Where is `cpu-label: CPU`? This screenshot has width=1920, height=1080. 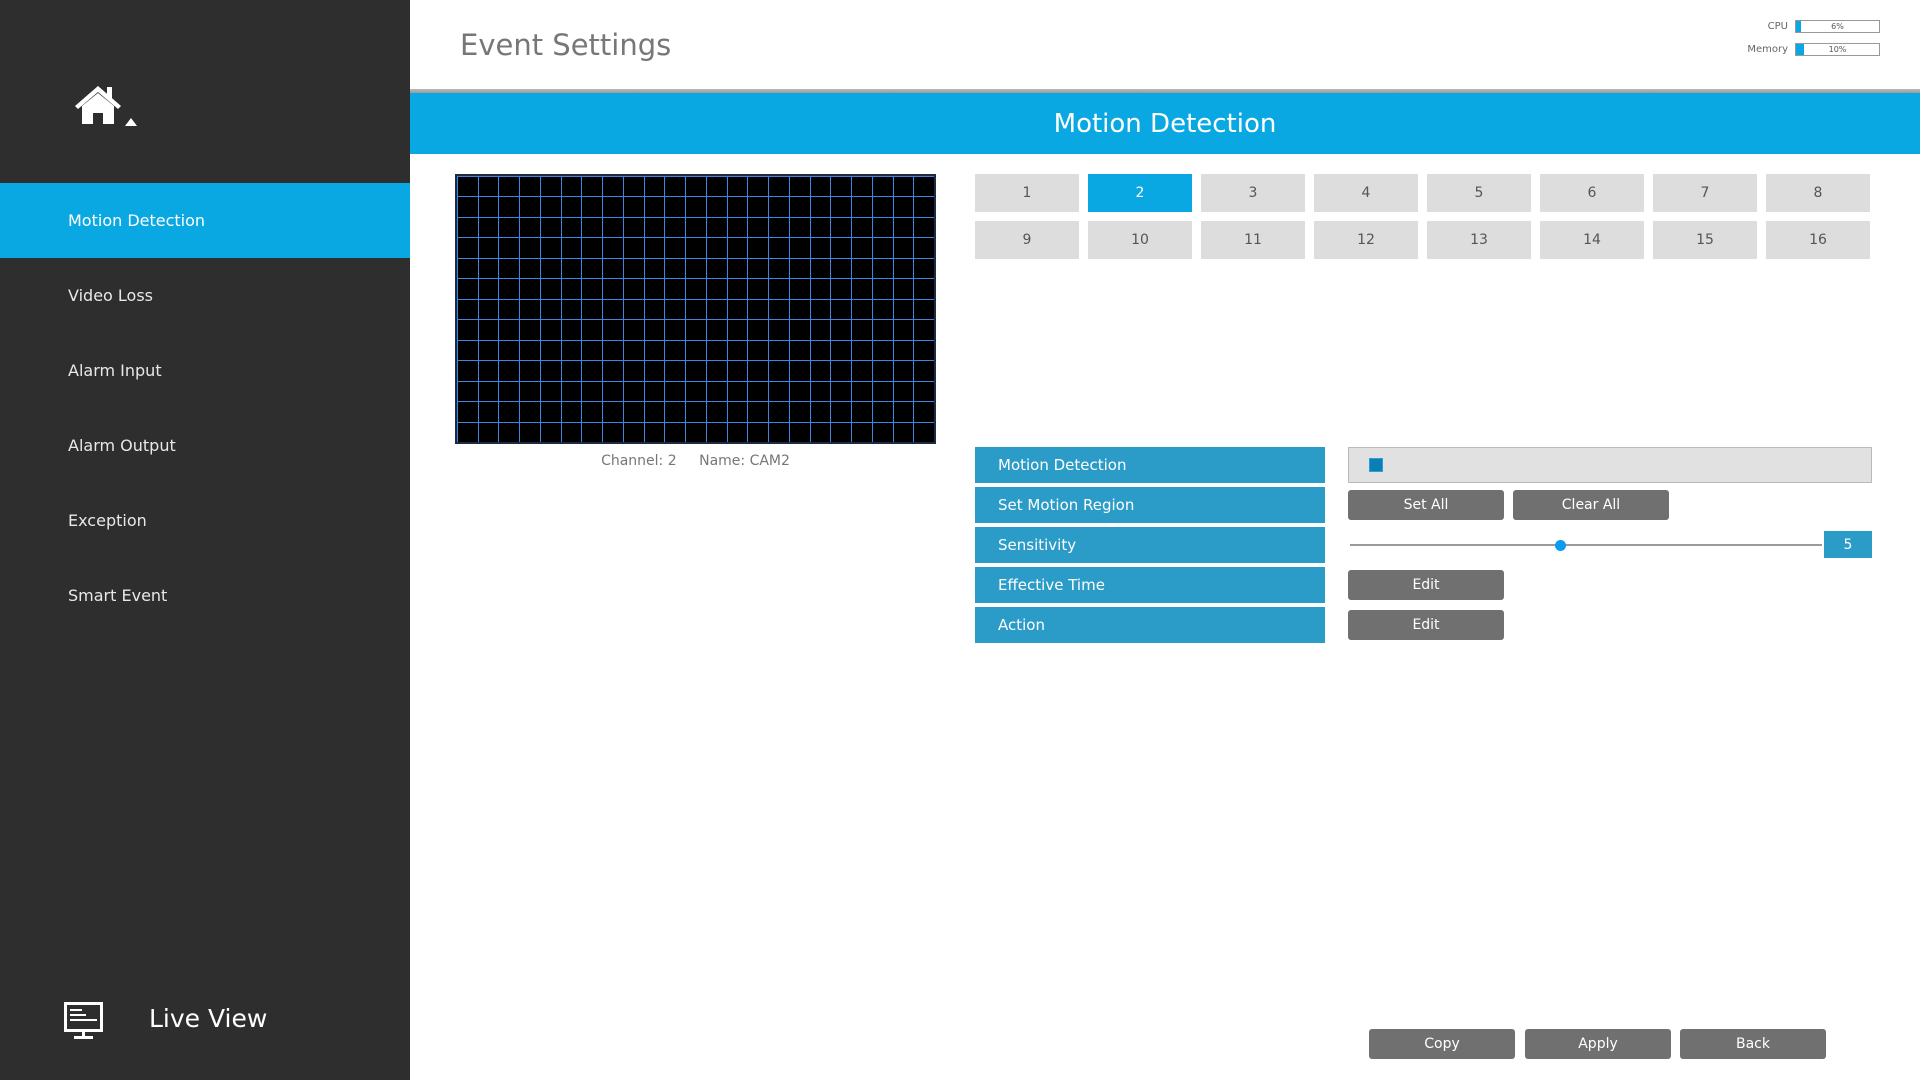 cpu-label: CPU is located at coordinates (1777, 26).